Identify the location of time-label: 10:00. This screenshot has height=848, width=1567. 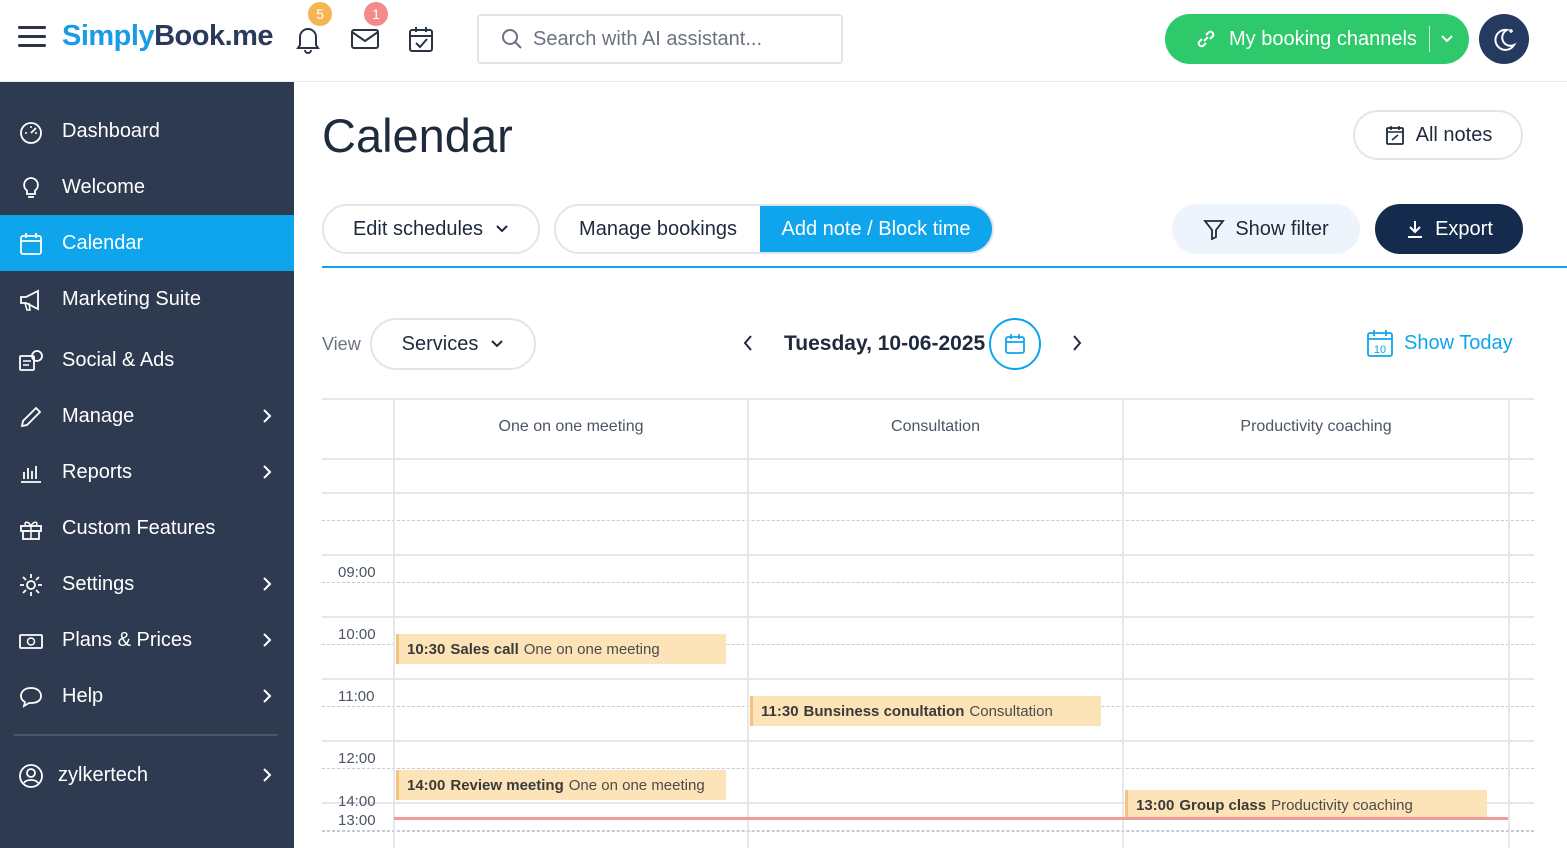
(357, 634).